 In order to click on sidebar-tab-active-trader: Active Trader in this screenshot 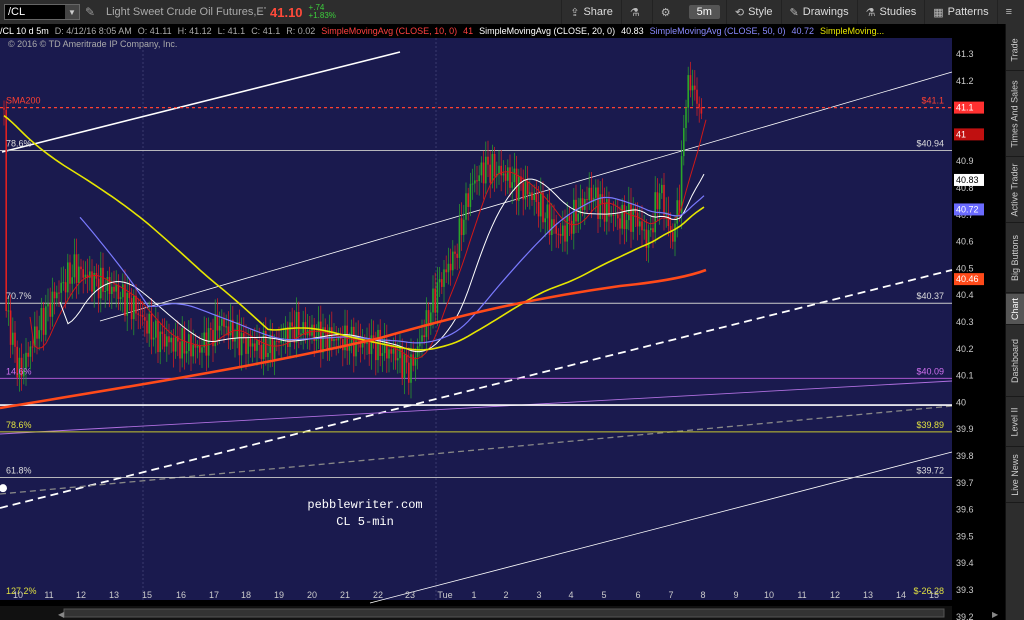, I will do `click(1015, 190)`.